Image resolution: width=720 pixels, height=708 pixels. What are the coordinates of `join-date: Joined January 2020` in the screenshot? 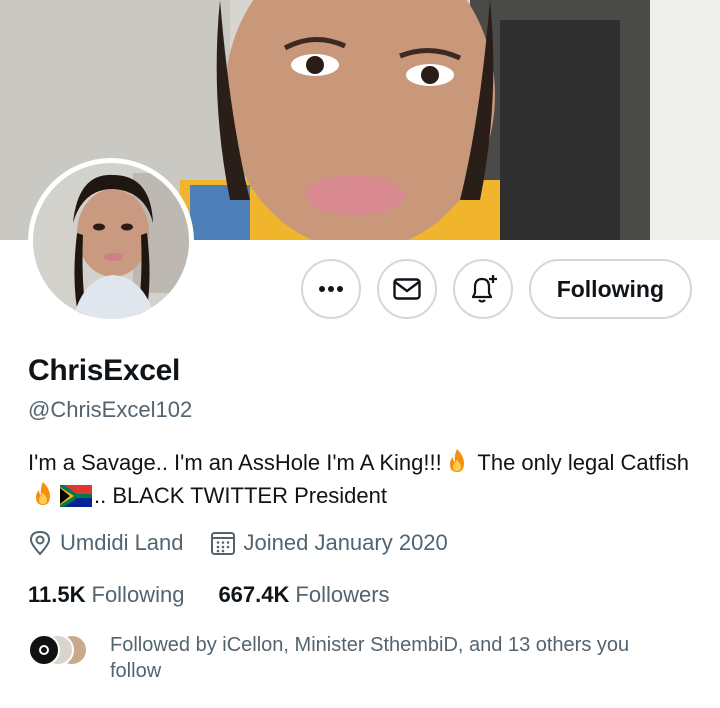 It's located at (329, 543).